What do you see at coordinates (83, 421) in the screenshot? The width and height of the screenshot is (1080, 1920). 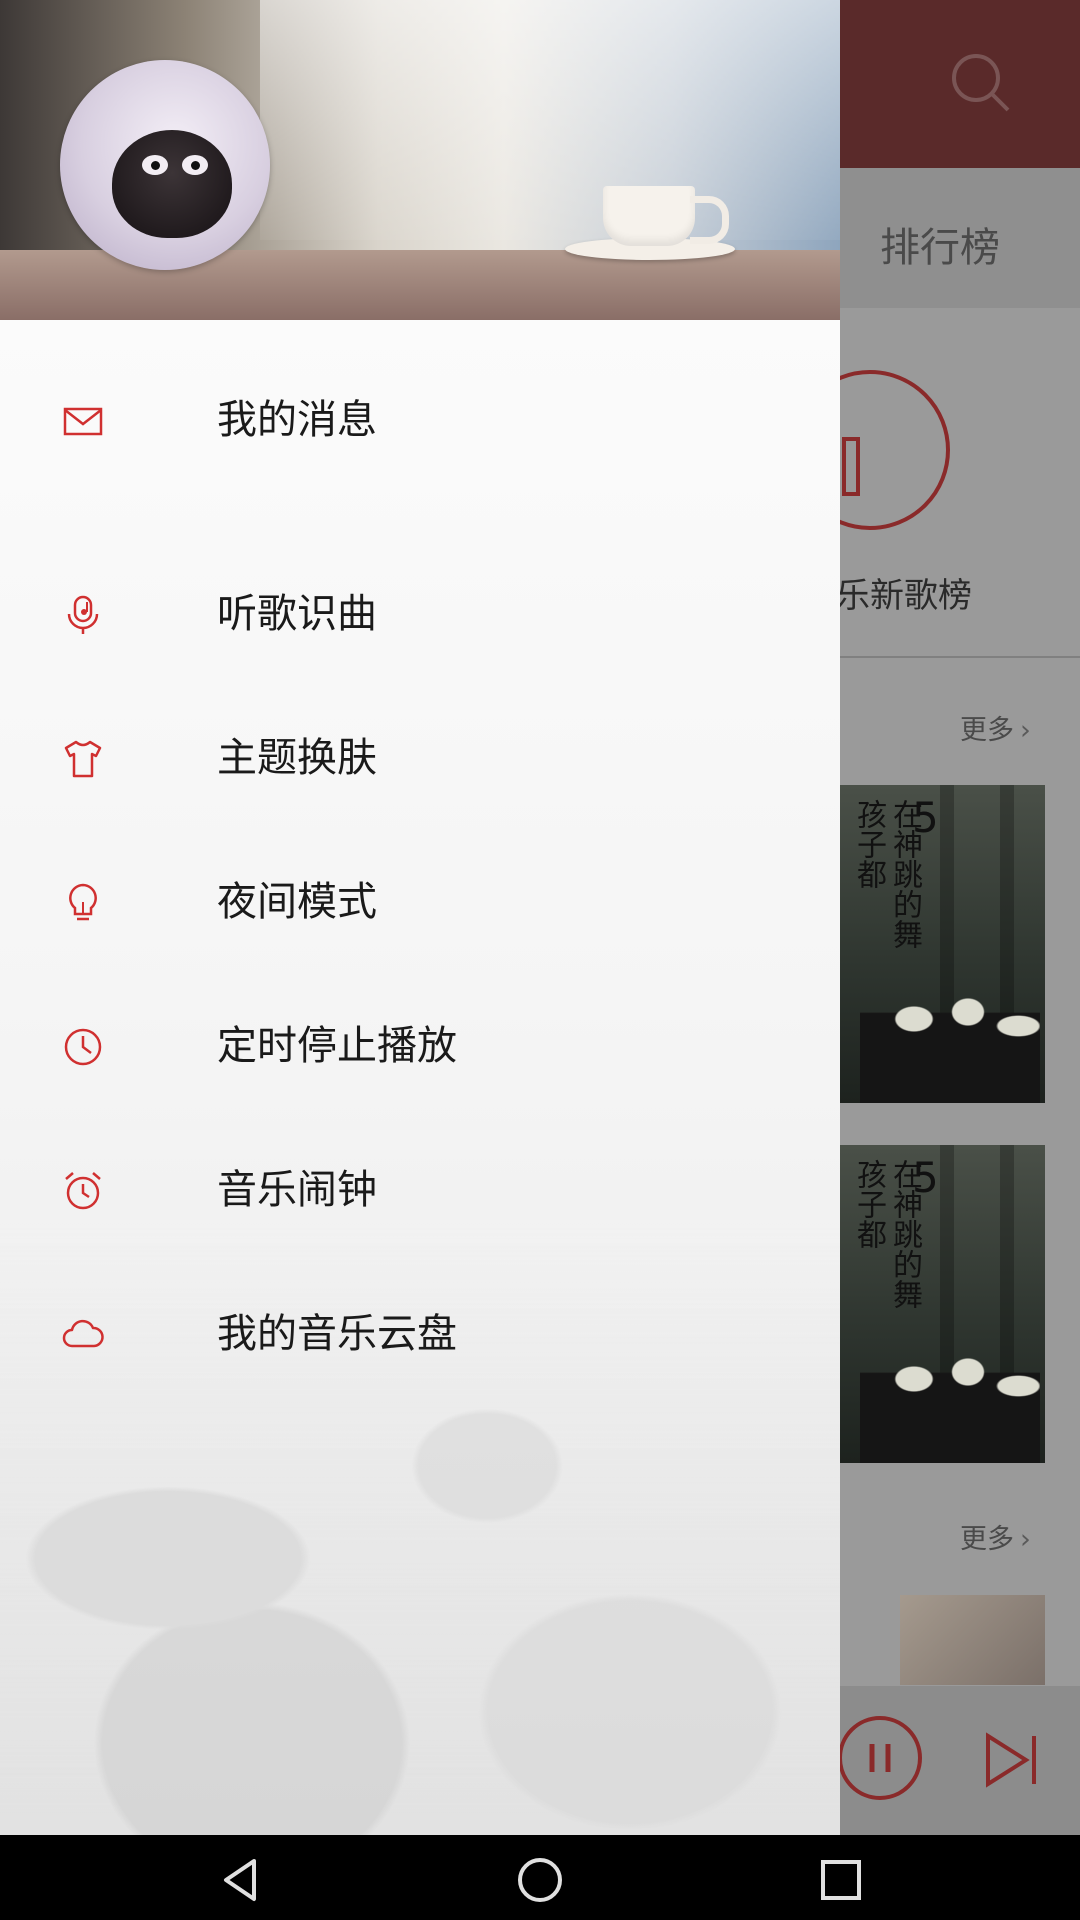 I see `mail-icon` at bounding box center [83, 421].